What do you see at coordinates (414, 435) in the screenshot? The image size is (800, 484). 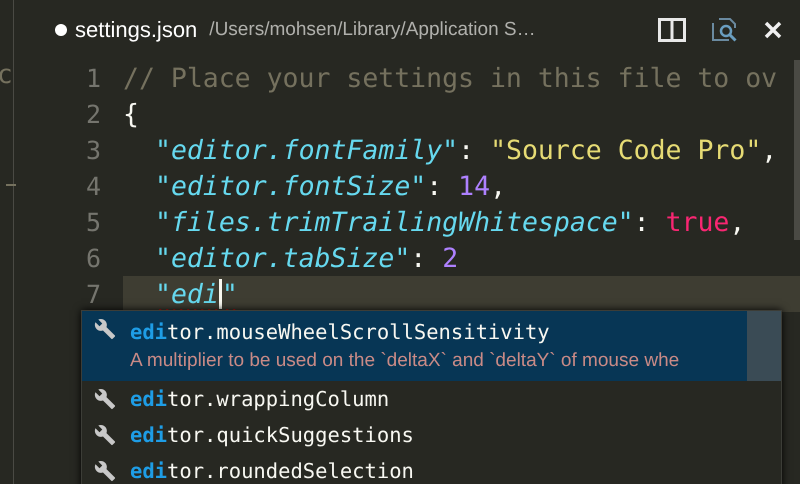 I see `suggestion-item: editor.quickSuggestions` at bounding box center [414, 435].